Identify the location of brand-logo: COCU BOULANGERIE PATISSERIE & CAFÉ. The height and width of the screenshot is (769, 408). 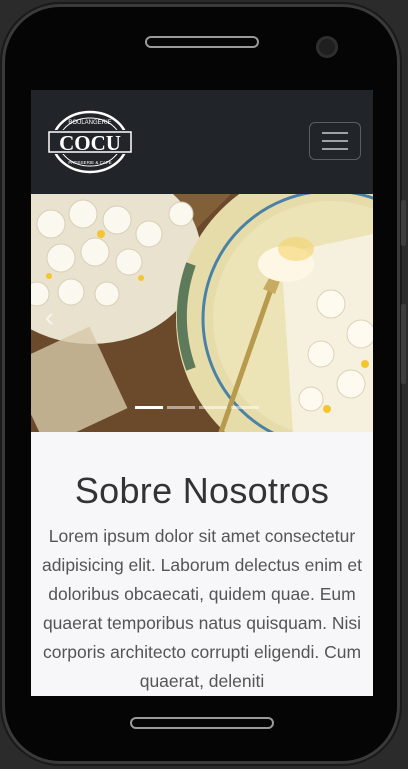
(90, 142).